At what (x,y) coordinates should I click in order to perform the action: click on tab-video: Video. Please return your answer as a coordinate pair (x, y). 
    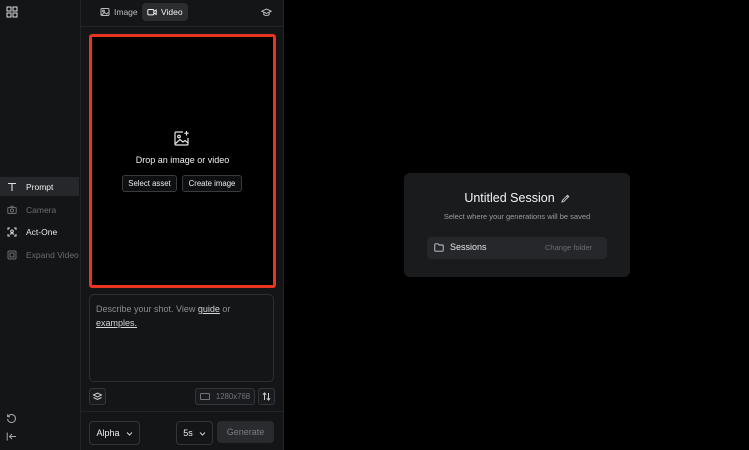
    Looking at the image, I should click on (165, 12).